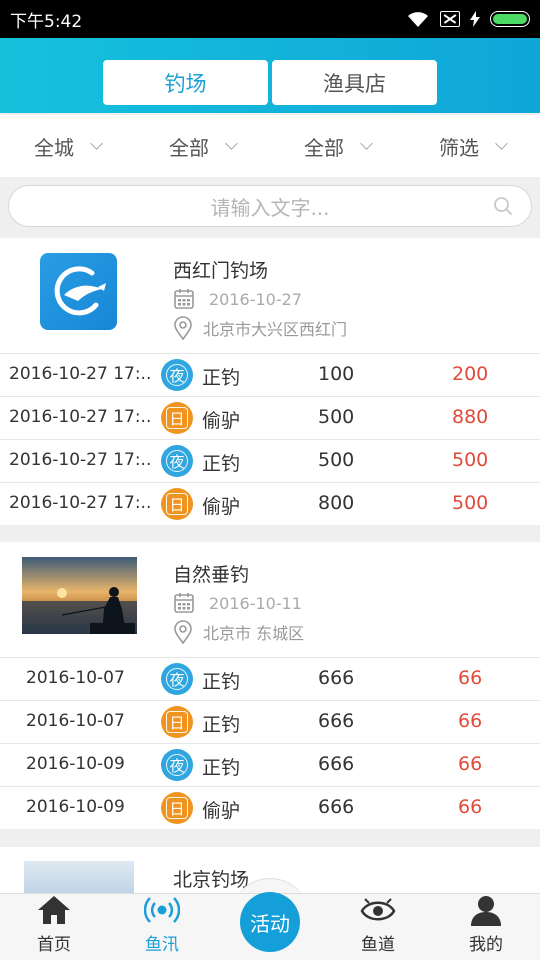 Image resolution: width=540 pixels, height=960 pixels. I want to click on session-row: 2016-10-09 夜 正钓 666 66, so click(270, 764).